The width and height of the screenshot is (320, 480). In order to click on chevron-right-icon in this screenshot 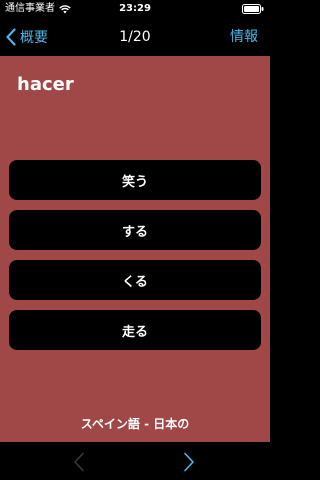, I will do `click(189, 462)`.